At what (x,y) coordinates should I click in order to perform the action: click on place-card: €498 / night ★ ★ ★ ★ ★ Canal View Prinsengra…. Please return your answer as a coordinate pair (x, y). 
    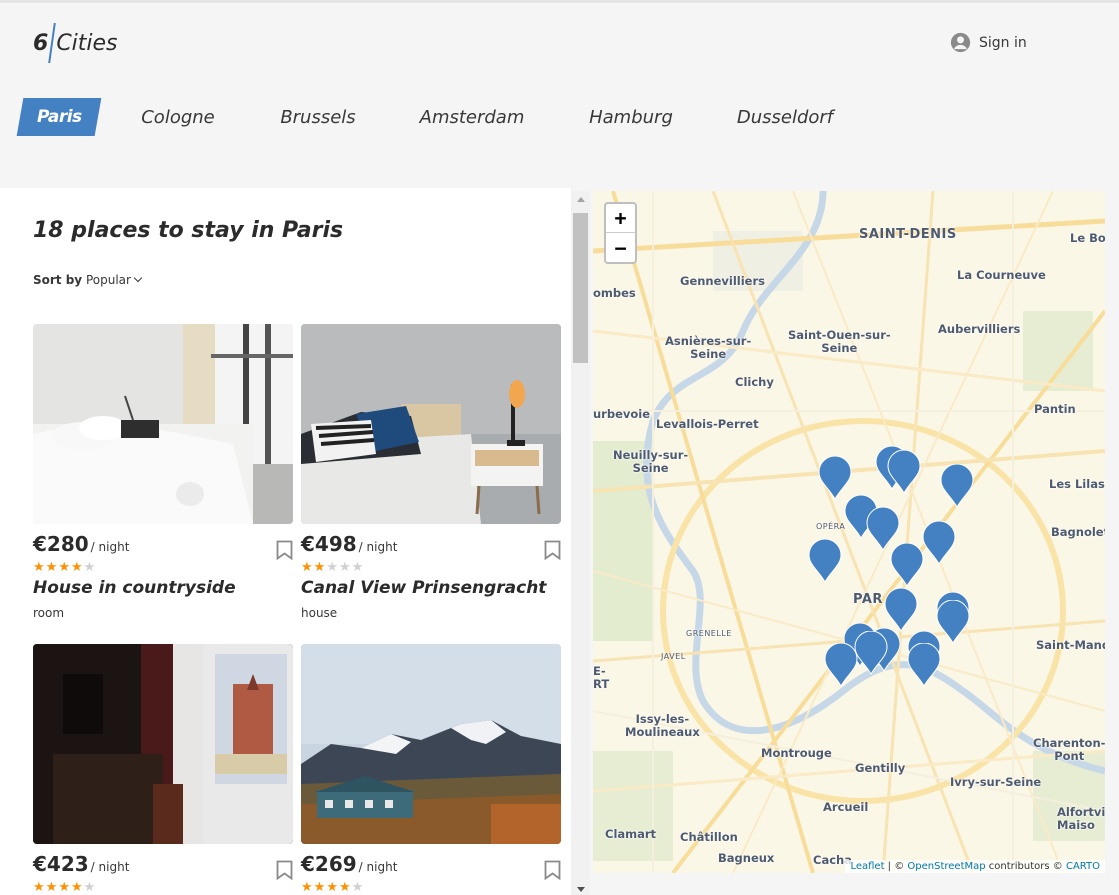
    Looking at the image, I should click on (431, 472).